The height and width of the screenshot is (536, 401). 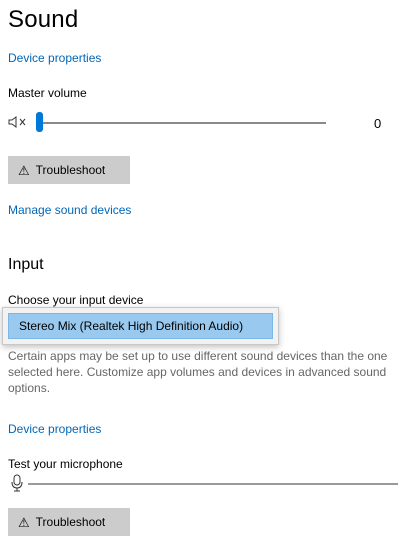 What do you see at coordinates (69, 210) in the screenshot?
I see `manage-sound-devices-link: Manage sound devices` at bounding box center [69, 210].